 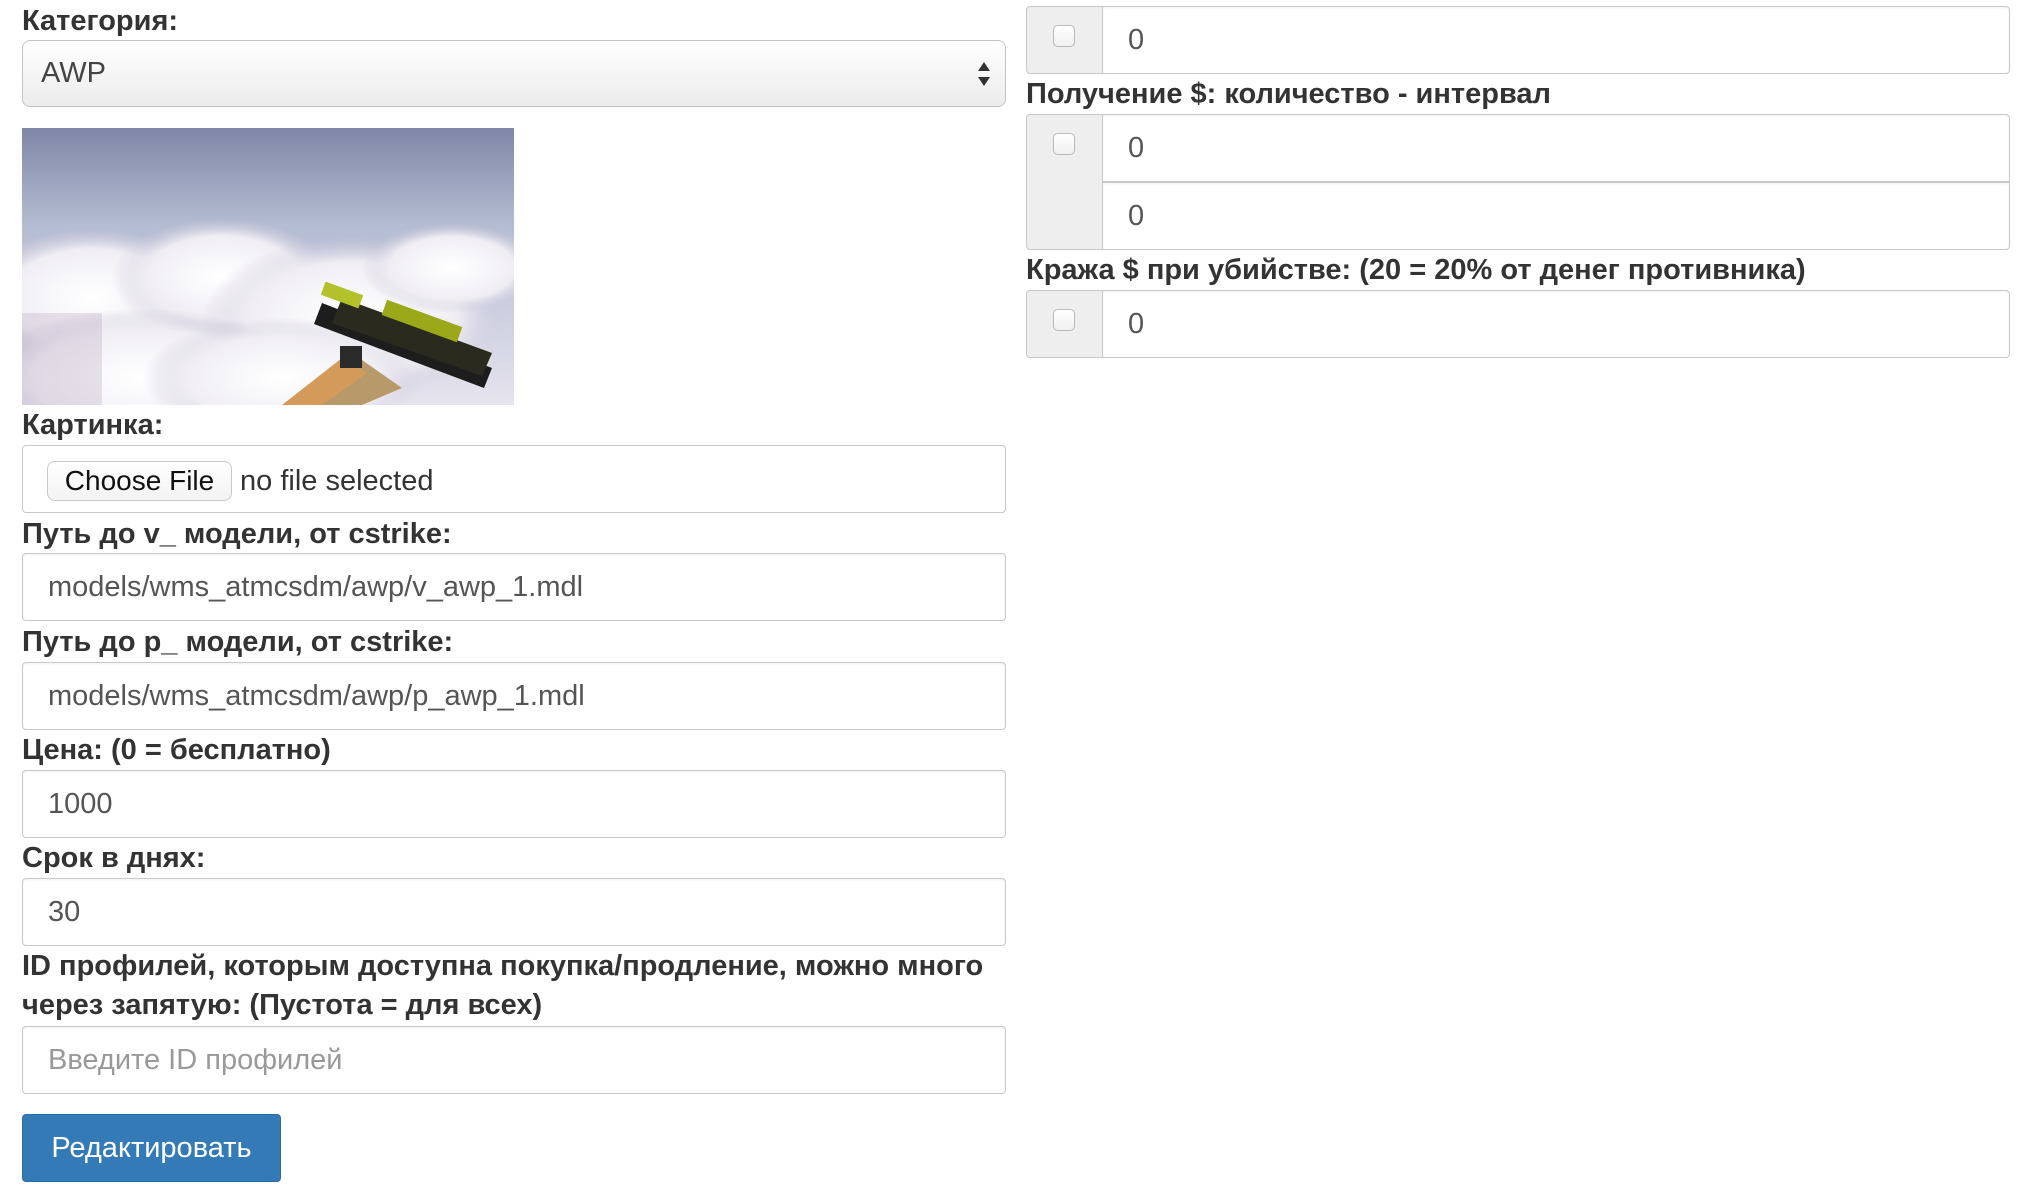 What do you see at coordinates (114, 858) in the screenshot?
I see `days-label: Срок в днях:` at bounding box center [114, 858].